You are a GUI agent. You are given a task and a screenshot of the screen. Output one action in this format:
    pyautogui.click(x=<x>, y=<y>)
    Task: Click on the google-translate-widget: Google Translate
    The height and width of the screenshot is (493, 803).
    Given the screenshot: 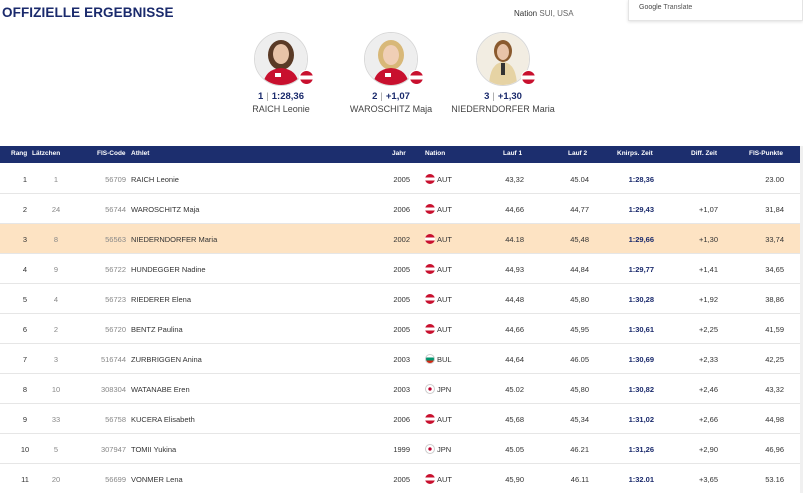 What is the action you would take?
    pyautogui.click(x=715, y=10)
    